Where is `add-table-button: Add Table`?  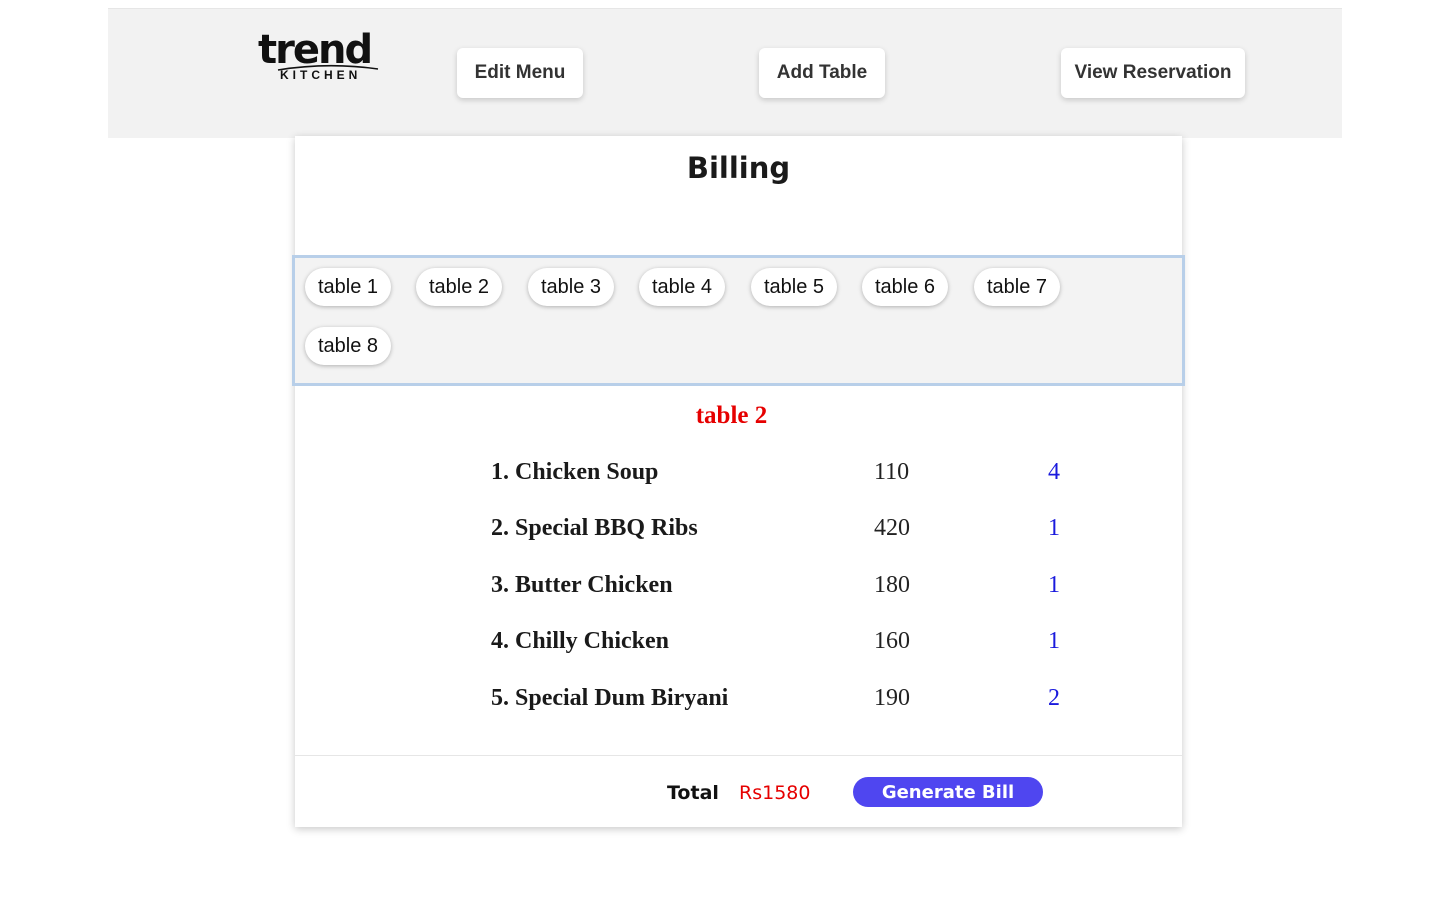
add-table-button: Add Table is located at coordinates (822, 73).